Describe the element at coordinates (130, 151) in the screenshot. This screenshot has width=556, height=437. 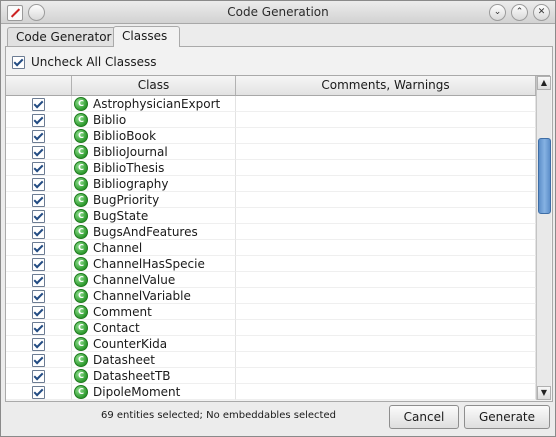
I see `class-name: BiblioJournal` at that location.